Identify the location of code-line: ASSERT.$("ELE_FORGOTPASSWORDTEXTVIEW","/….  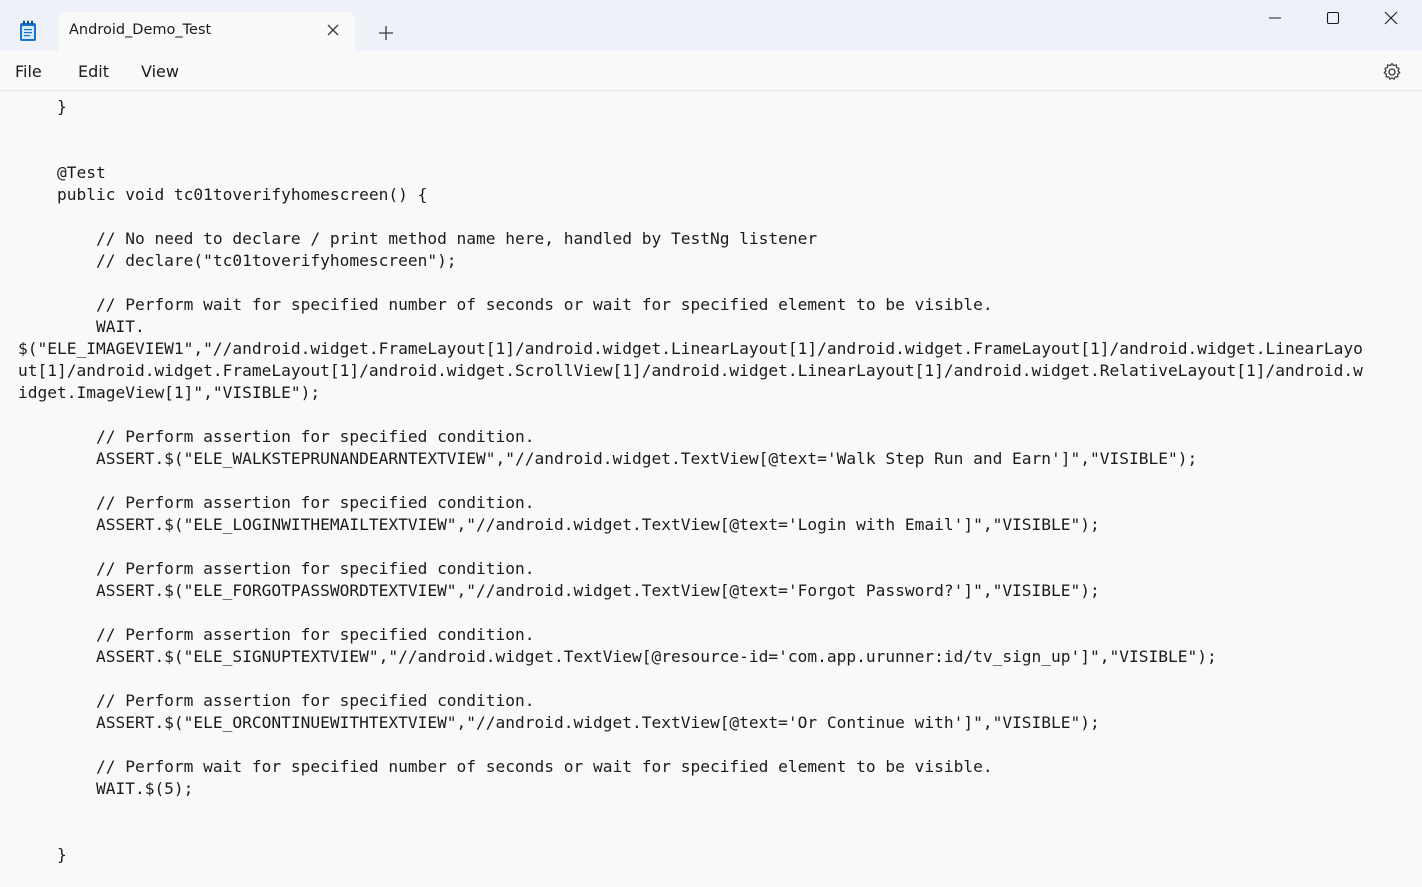
(559, 590).